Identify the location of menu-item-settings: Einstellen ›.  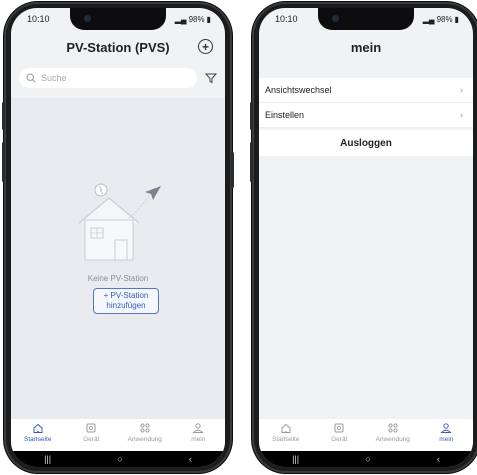
(366, 115).